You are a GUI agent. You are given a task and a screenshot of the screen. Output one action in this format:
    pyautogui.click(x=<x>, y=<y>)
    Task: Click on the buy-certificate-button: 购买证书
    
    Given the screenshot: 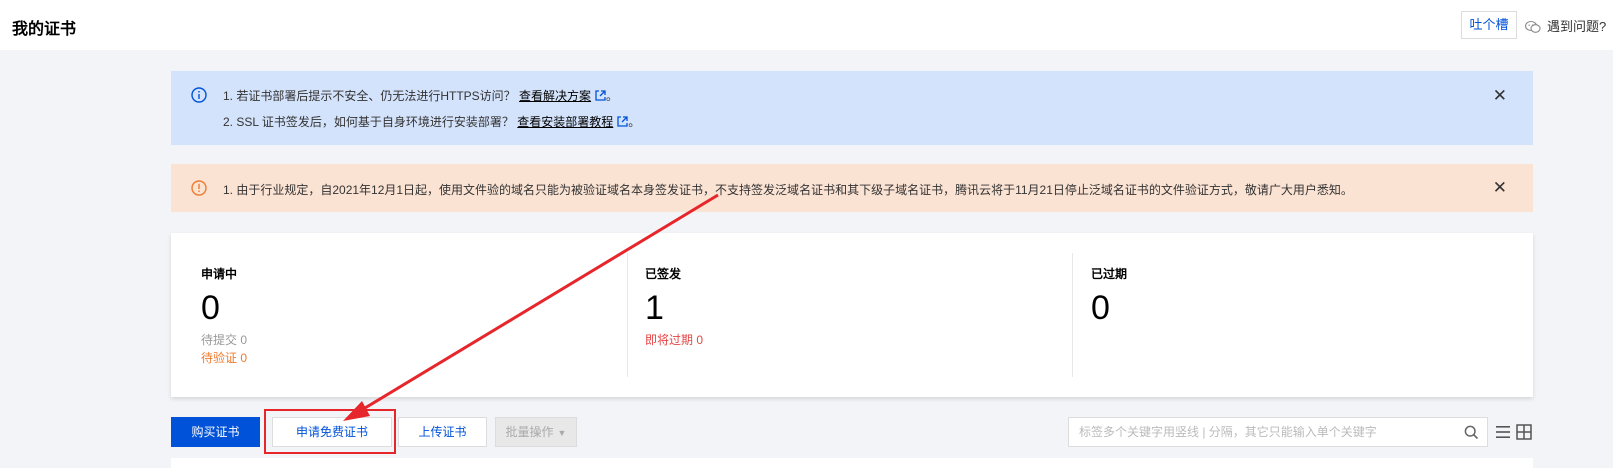 What is the action you would take?
    pyautogui.click(x=215, y=432)
    